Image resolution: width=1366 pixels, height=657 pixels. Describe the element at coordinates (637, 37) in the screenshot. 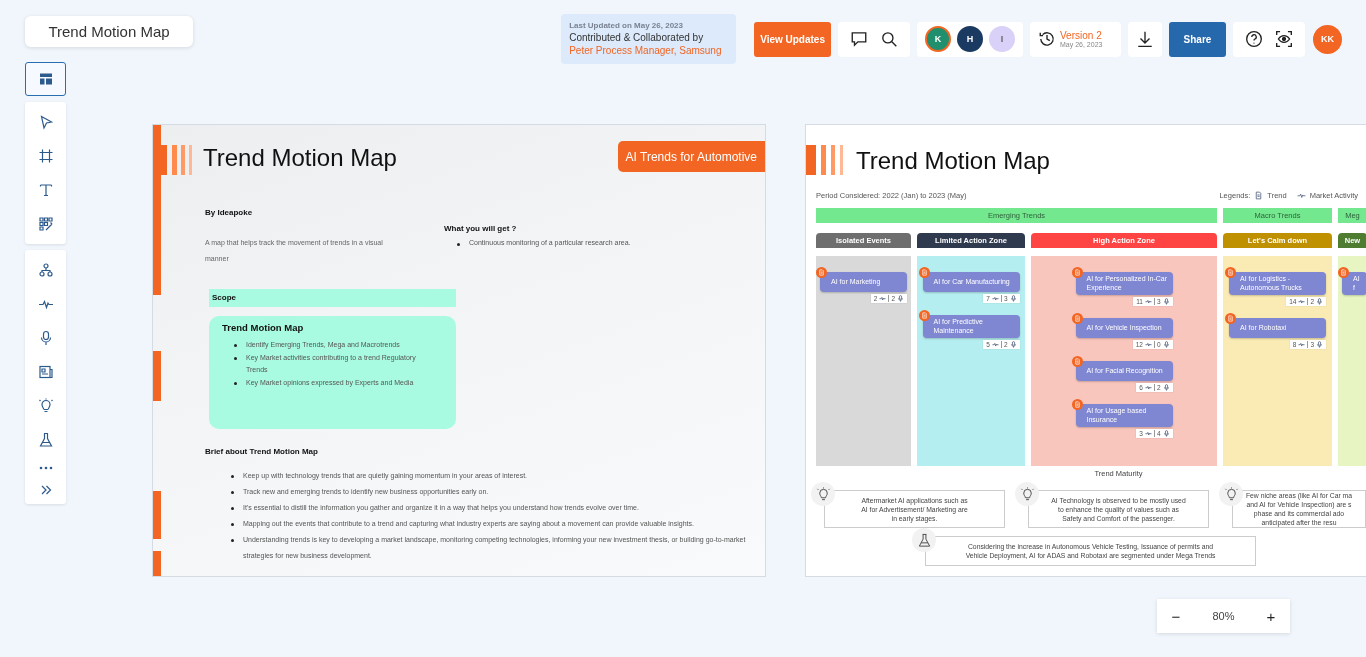

I see `contributed-label: Contributed & Collaborated by` at that location.